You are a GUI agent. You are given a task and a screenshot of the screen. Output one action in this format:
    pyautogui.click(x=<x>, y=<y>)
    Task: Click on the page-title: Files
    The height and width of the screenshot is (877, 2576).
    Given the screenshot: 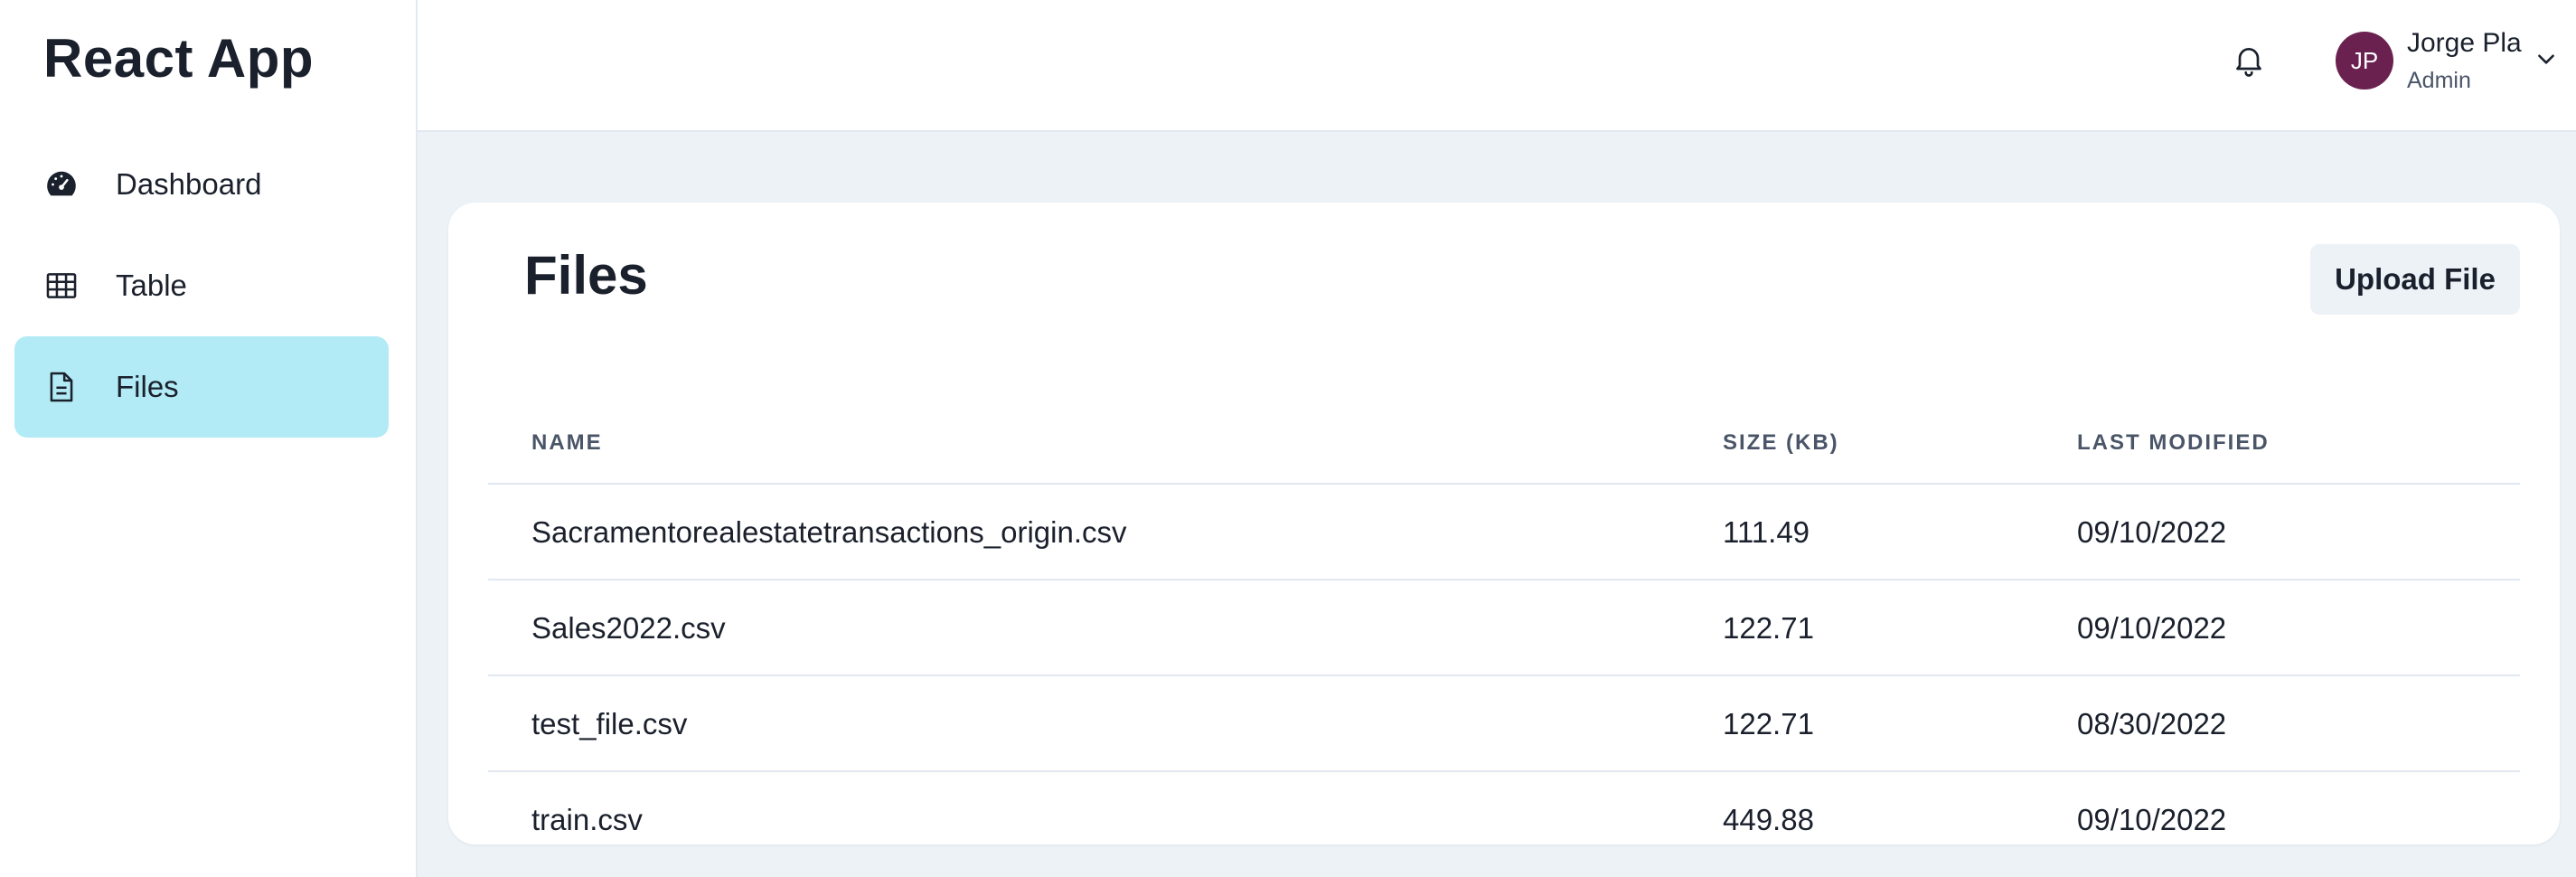 What is the action you would take?
    pyautogui.click(x=586, y=276)
    